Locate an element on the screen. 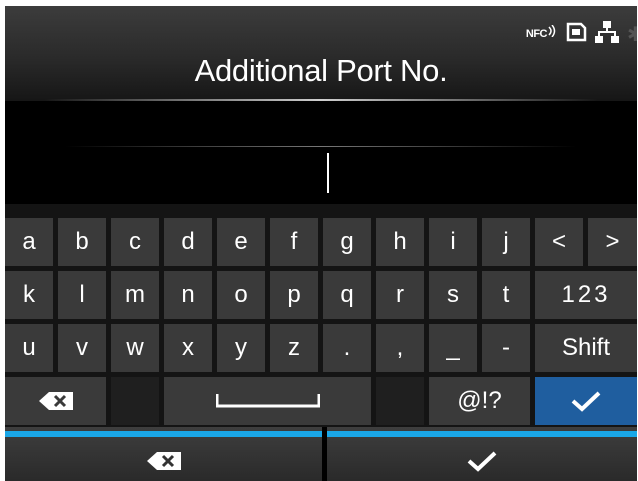  key-l: l is located at coordinates (82, 295).